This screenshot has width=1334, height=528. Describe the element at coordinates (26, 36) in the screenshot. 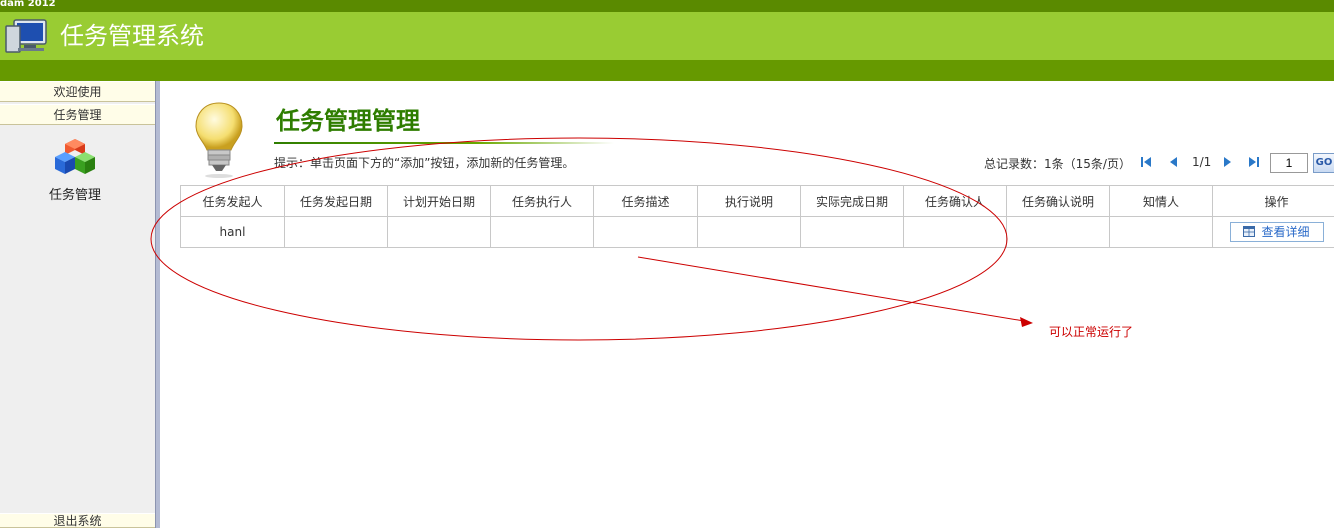

I see `computer-icon` at that location.